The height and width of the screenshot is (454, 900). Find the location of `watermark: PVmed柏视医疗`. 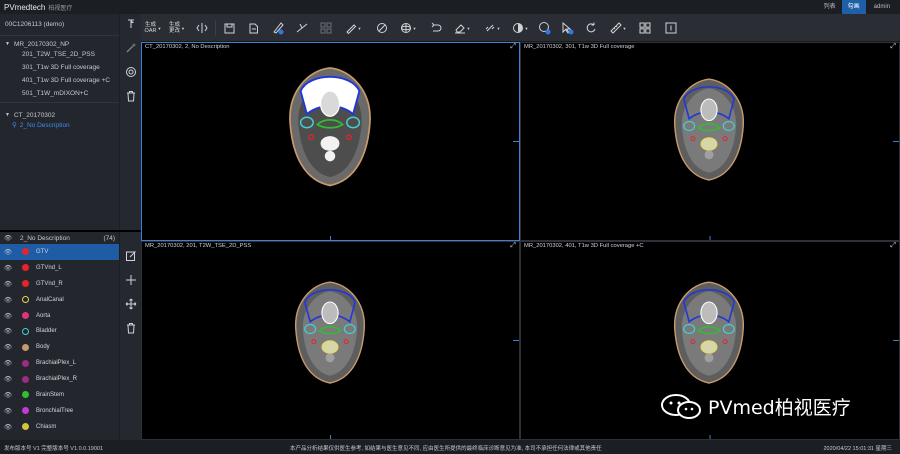

watermark: PVmed柏视医疗 is located at coordinates (755, 406).